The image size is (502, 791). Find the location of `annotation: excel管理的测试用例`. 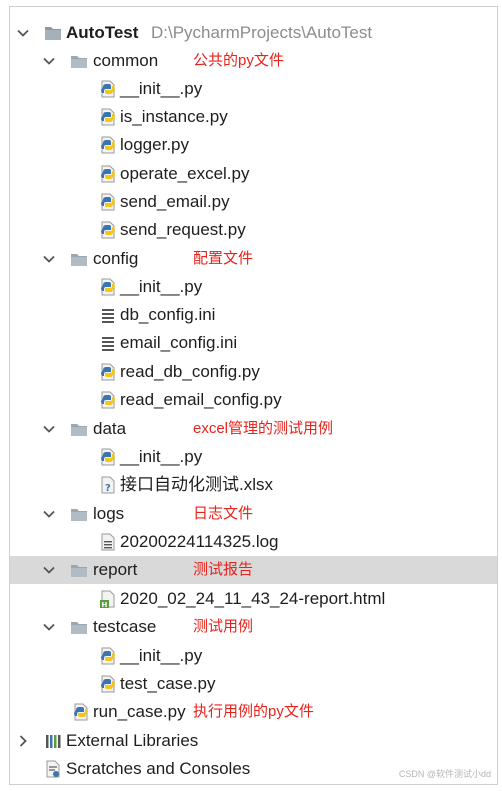

annotation: excel管理的测试用例 is located at coordinates (263, 428).